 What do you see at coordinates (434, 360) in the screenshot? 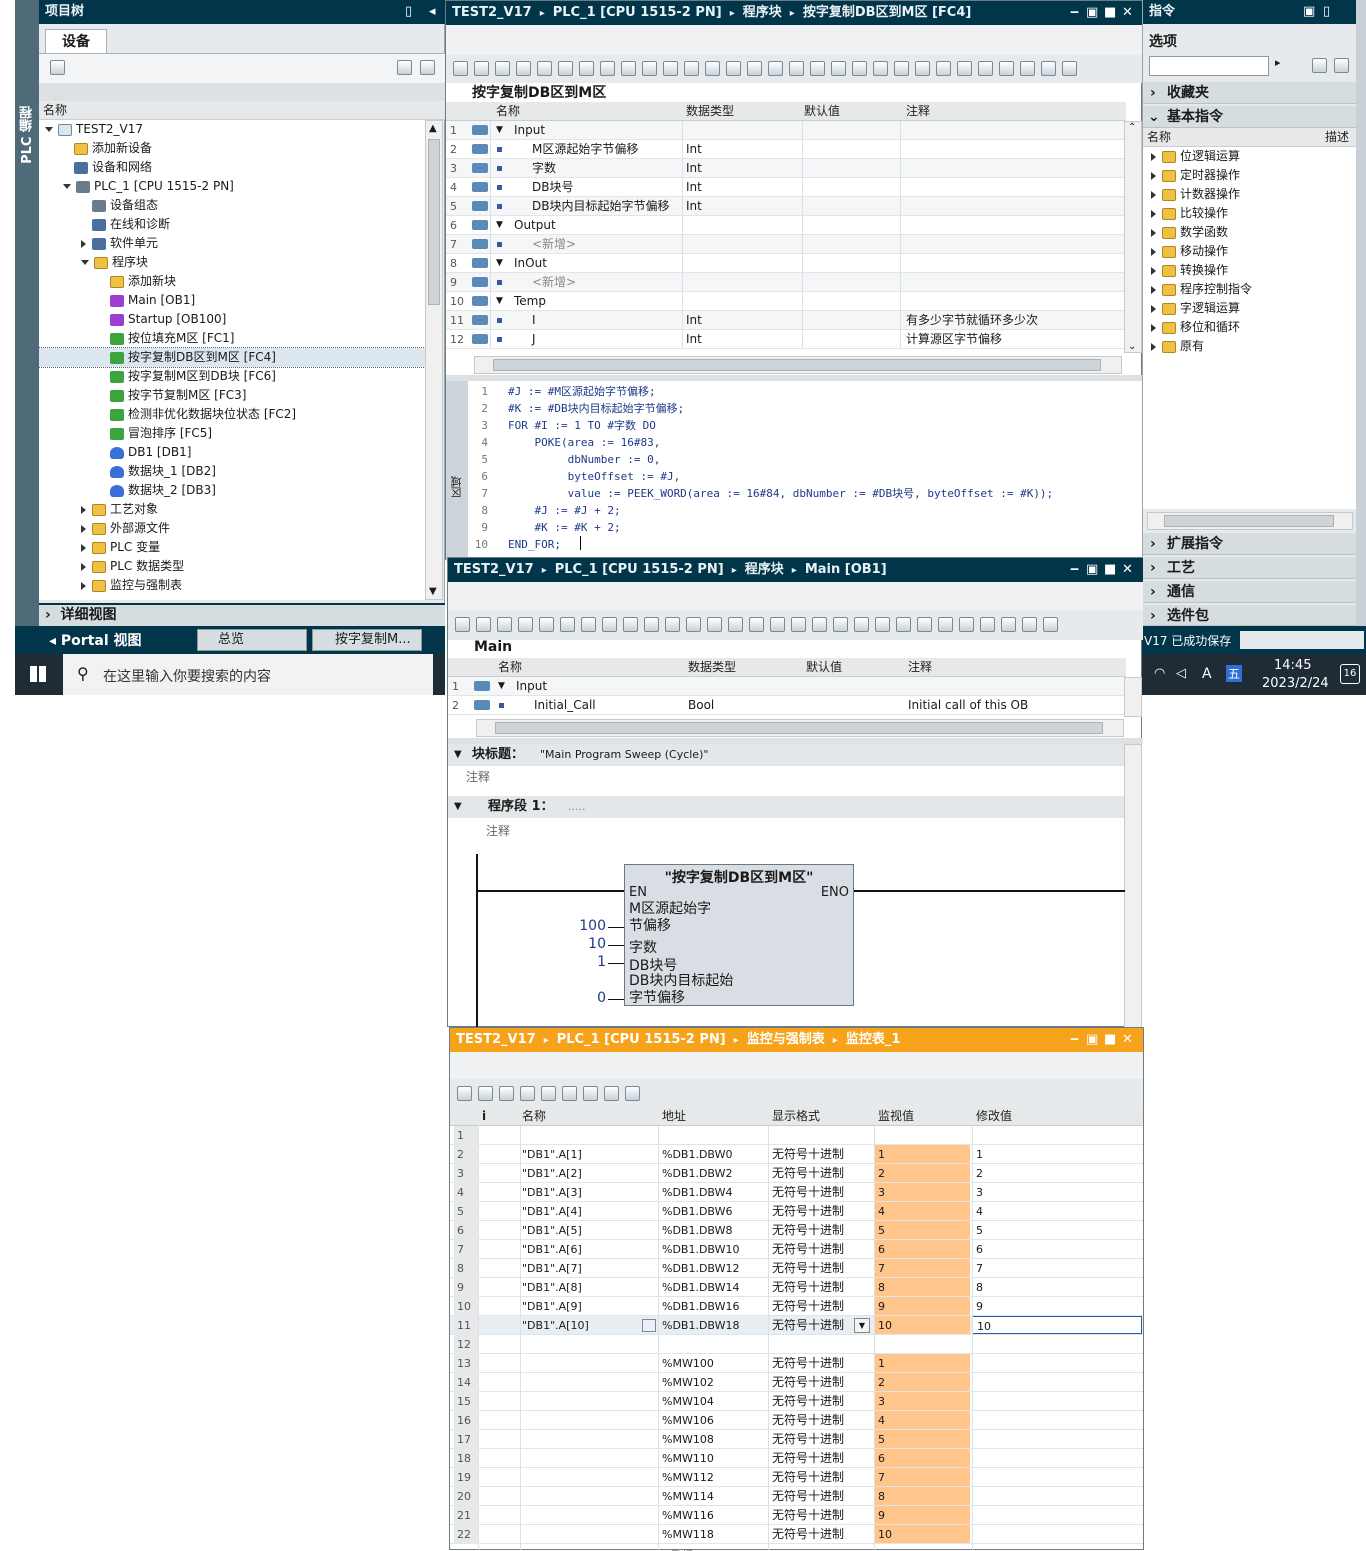
I see `tree-vscroll: ▲ ▼` at bounding box center [434, 360].